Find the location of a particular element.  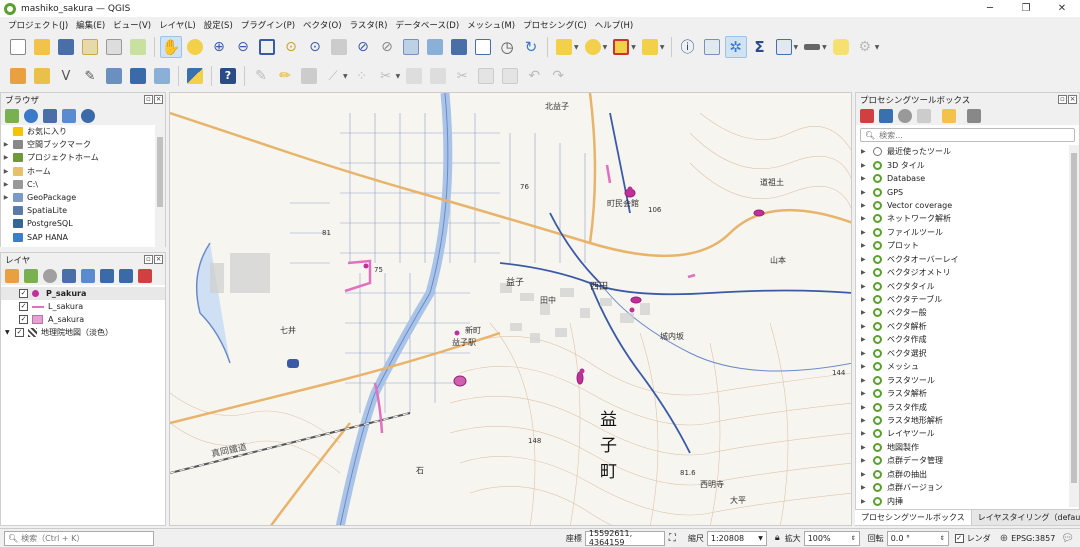

scripts-icon is located at coordinates (886, 116).